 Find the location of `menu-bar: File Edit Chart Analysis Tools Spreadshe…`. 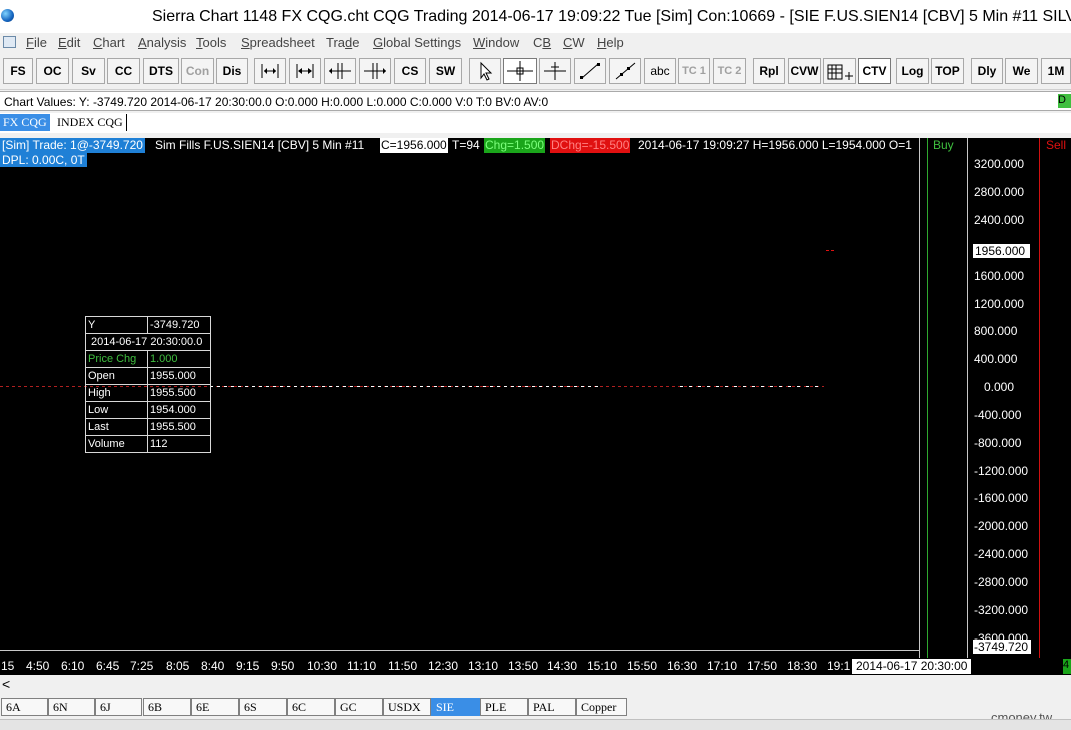

menu-bar: File Edit Chart Analysis Tools Spreadshe… is located at coordinates (535, 43).